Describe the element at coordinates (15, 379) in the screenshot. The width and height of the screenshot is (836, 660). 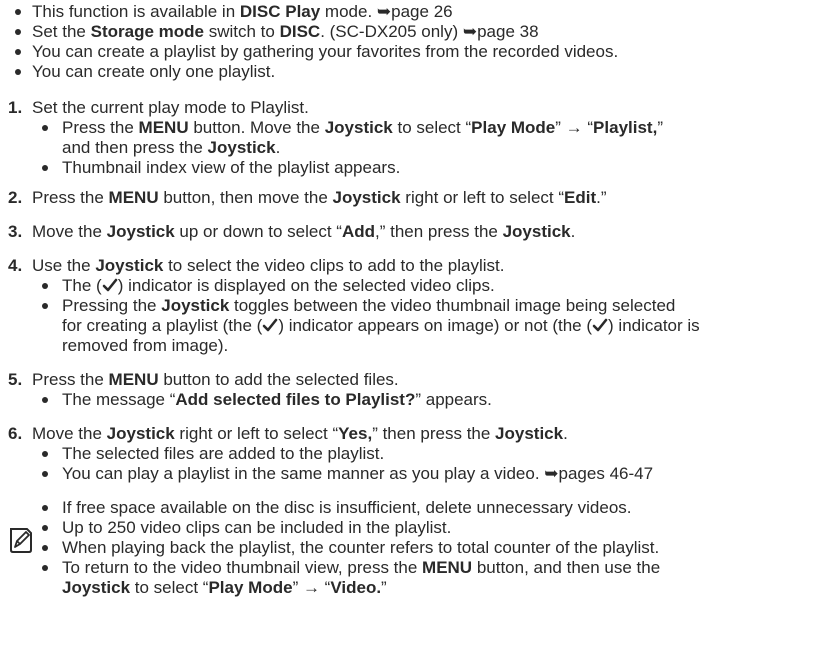
I see `step-number: 5.` at that location.